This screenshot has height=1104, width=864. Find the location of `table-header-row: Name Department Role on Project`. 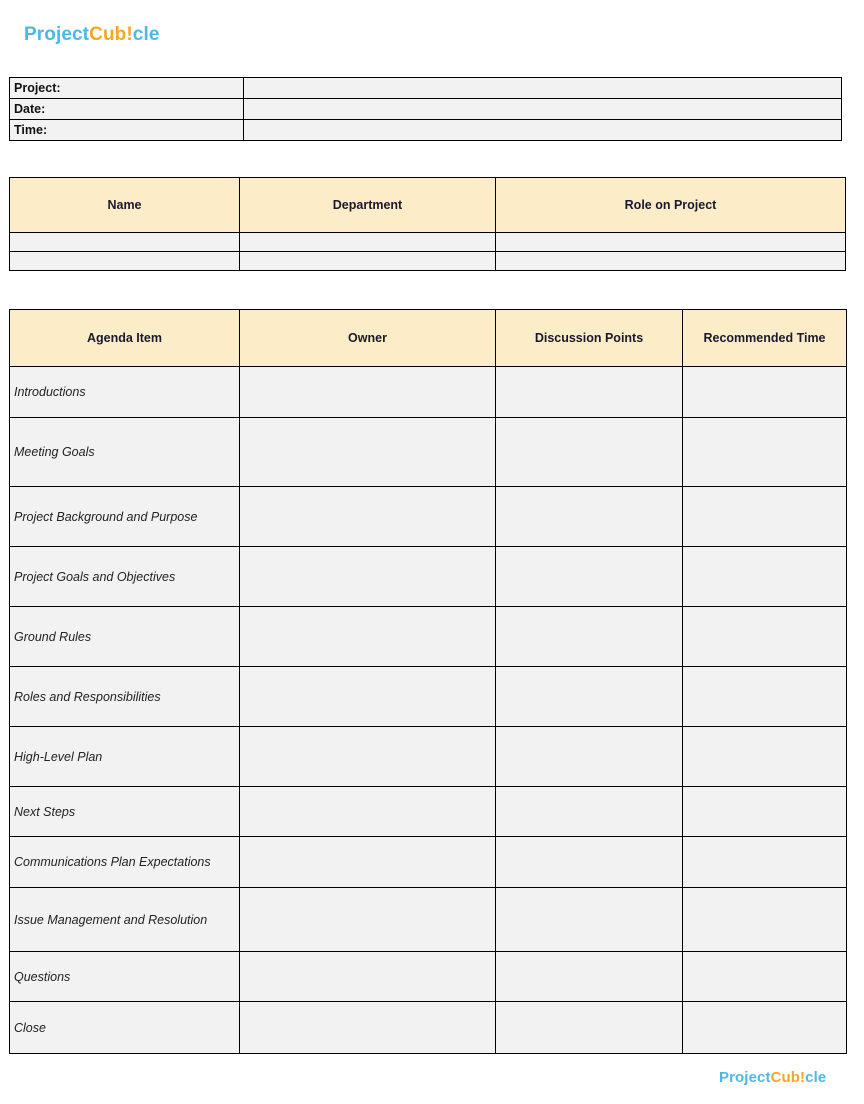

table-header-row: Name Department Role on Project is located at coordinates (427, 205).